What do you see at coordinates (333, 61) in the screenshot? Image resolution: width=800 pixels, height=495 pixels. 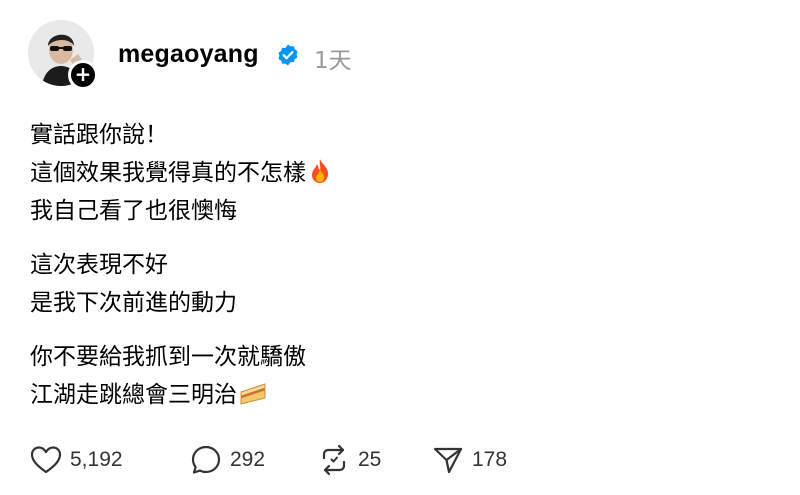 I see `post-timestamp: 1天` at bounding box center [333, 61].